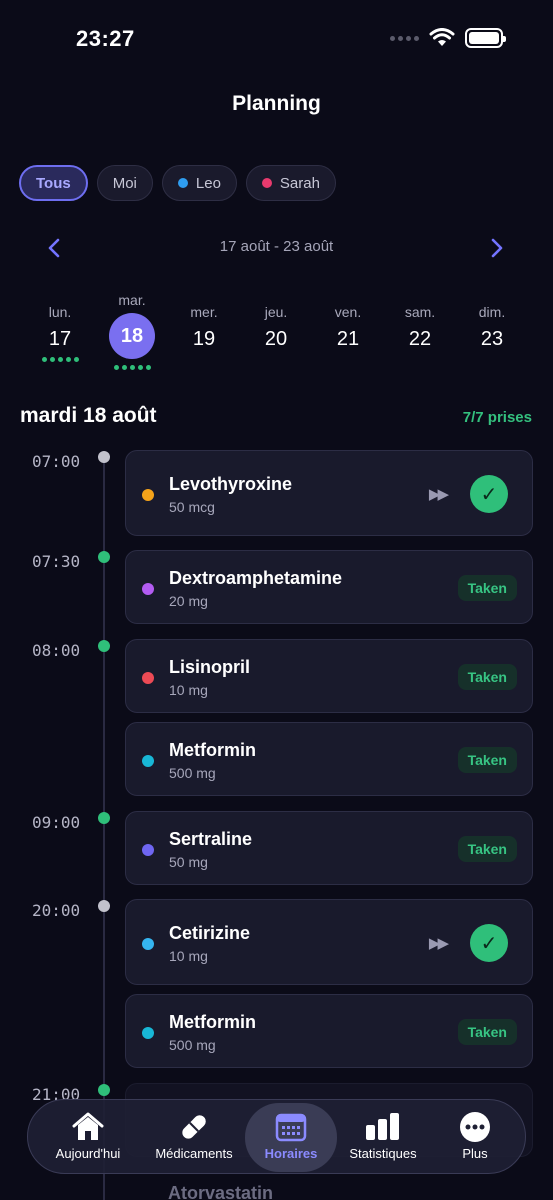 This screenshot has height=1200, width=553. I want to click on filter-all: Tous, so click(53, 183).